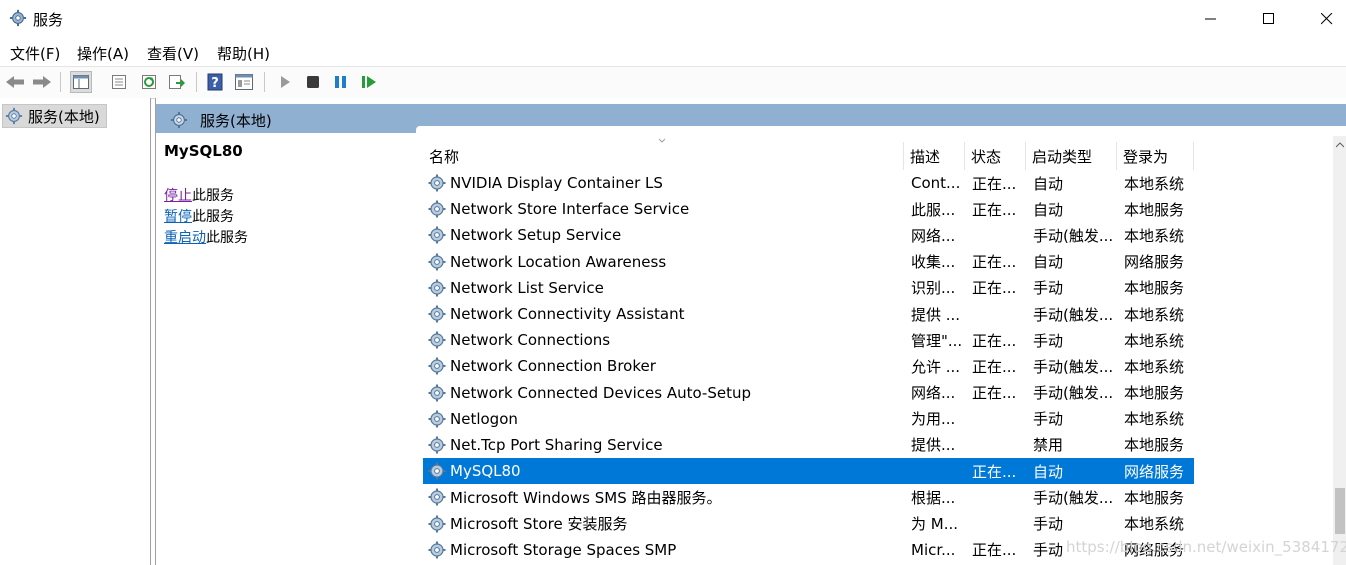  Describe the element at coordinates (103, 53) in the screenshot. I see `menu-action: 操作(A)` at that location.